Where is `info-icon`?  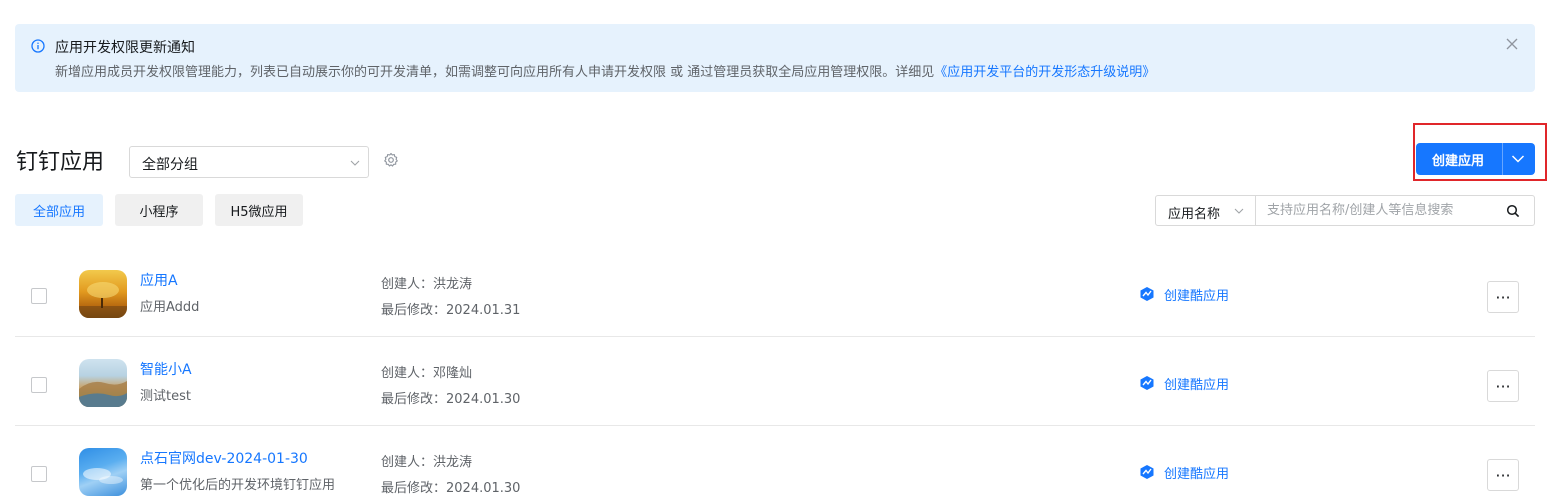 info-icon is located at coordinates (38, 46).